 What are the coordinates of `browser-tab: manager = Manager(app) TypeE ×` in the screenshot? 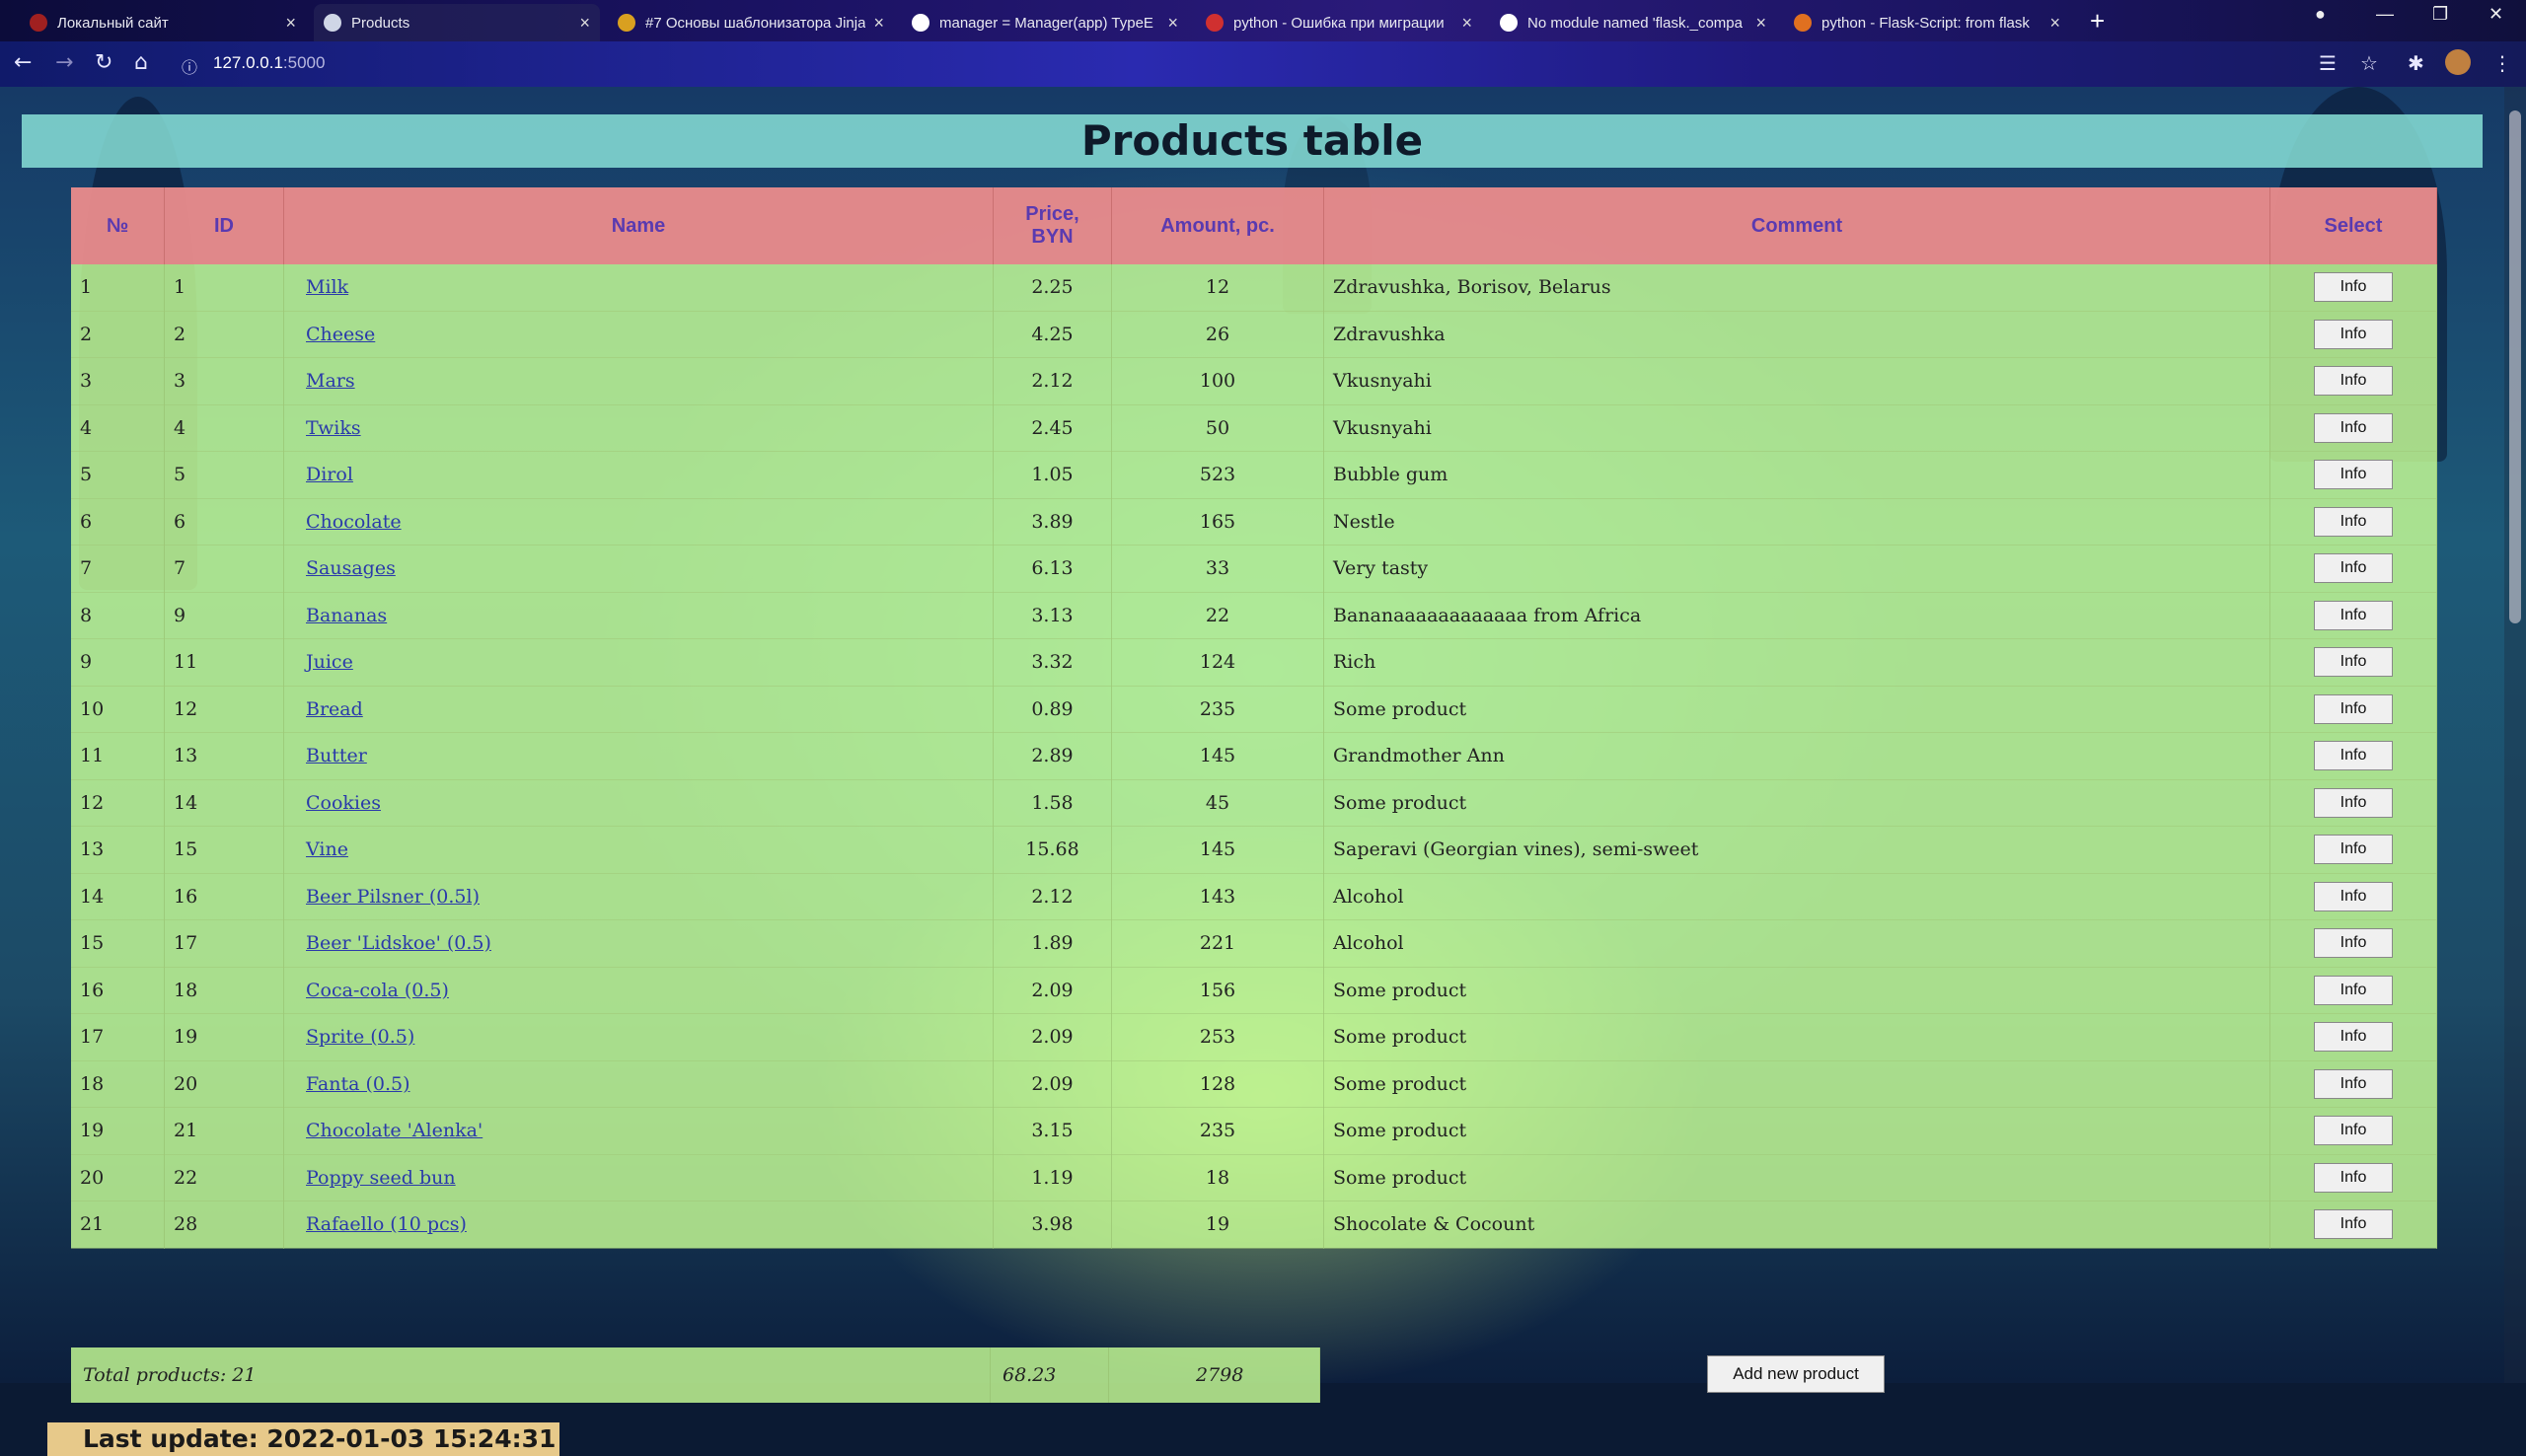 It's located at (1045, 22).